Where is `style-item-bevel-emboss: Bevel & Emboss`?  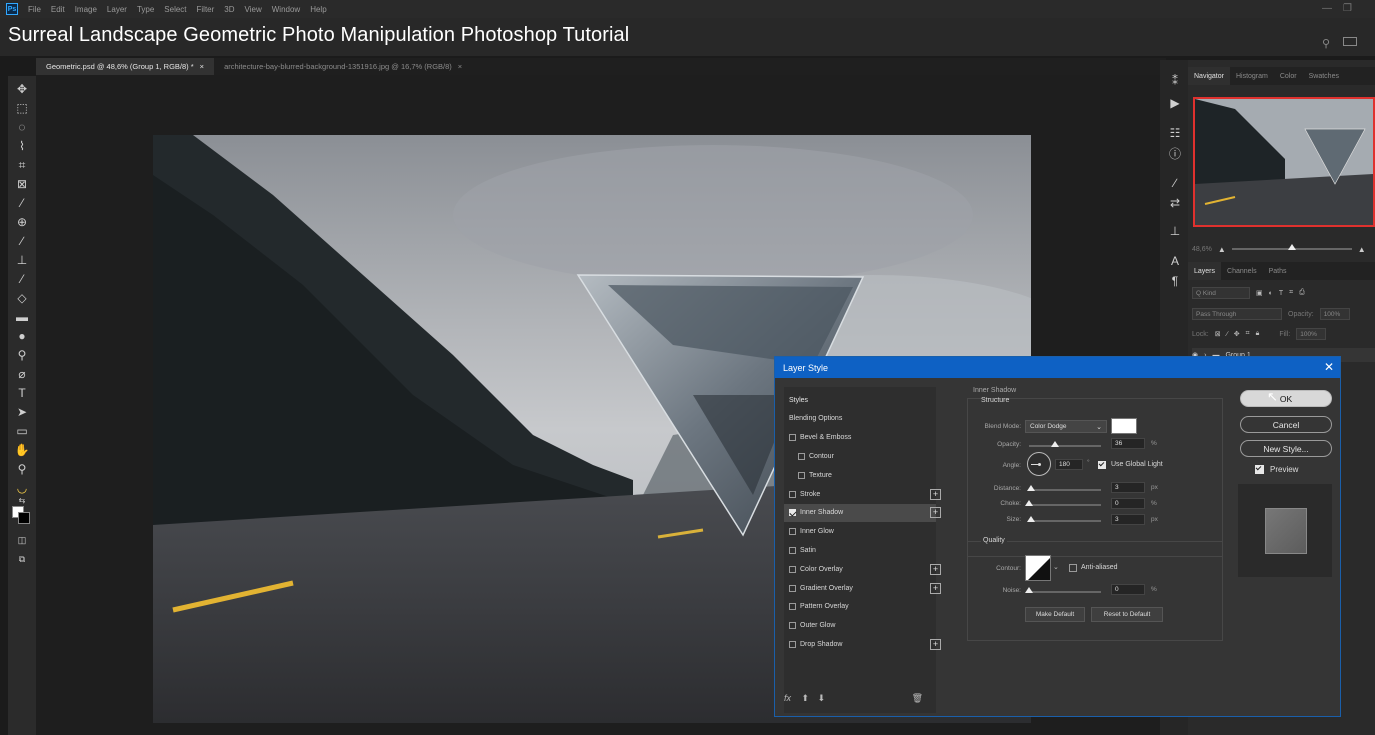 style-item-bevel-emboss: Bevel & Emboss is located at coordinates (860, 438).